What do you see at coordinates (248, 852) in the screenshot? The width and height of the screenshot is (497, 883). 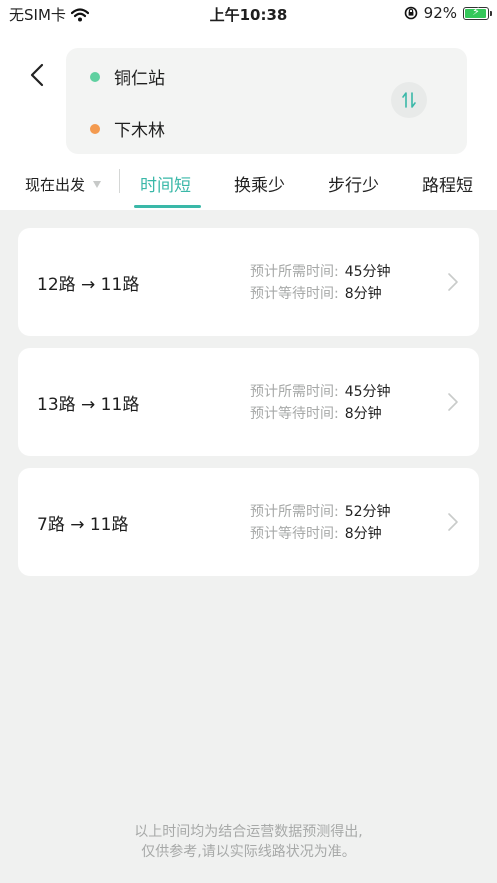 I see `disclaimer-line-2: 仅供参考,请以实际线路状况为准。` at bounding box center [248, 852].